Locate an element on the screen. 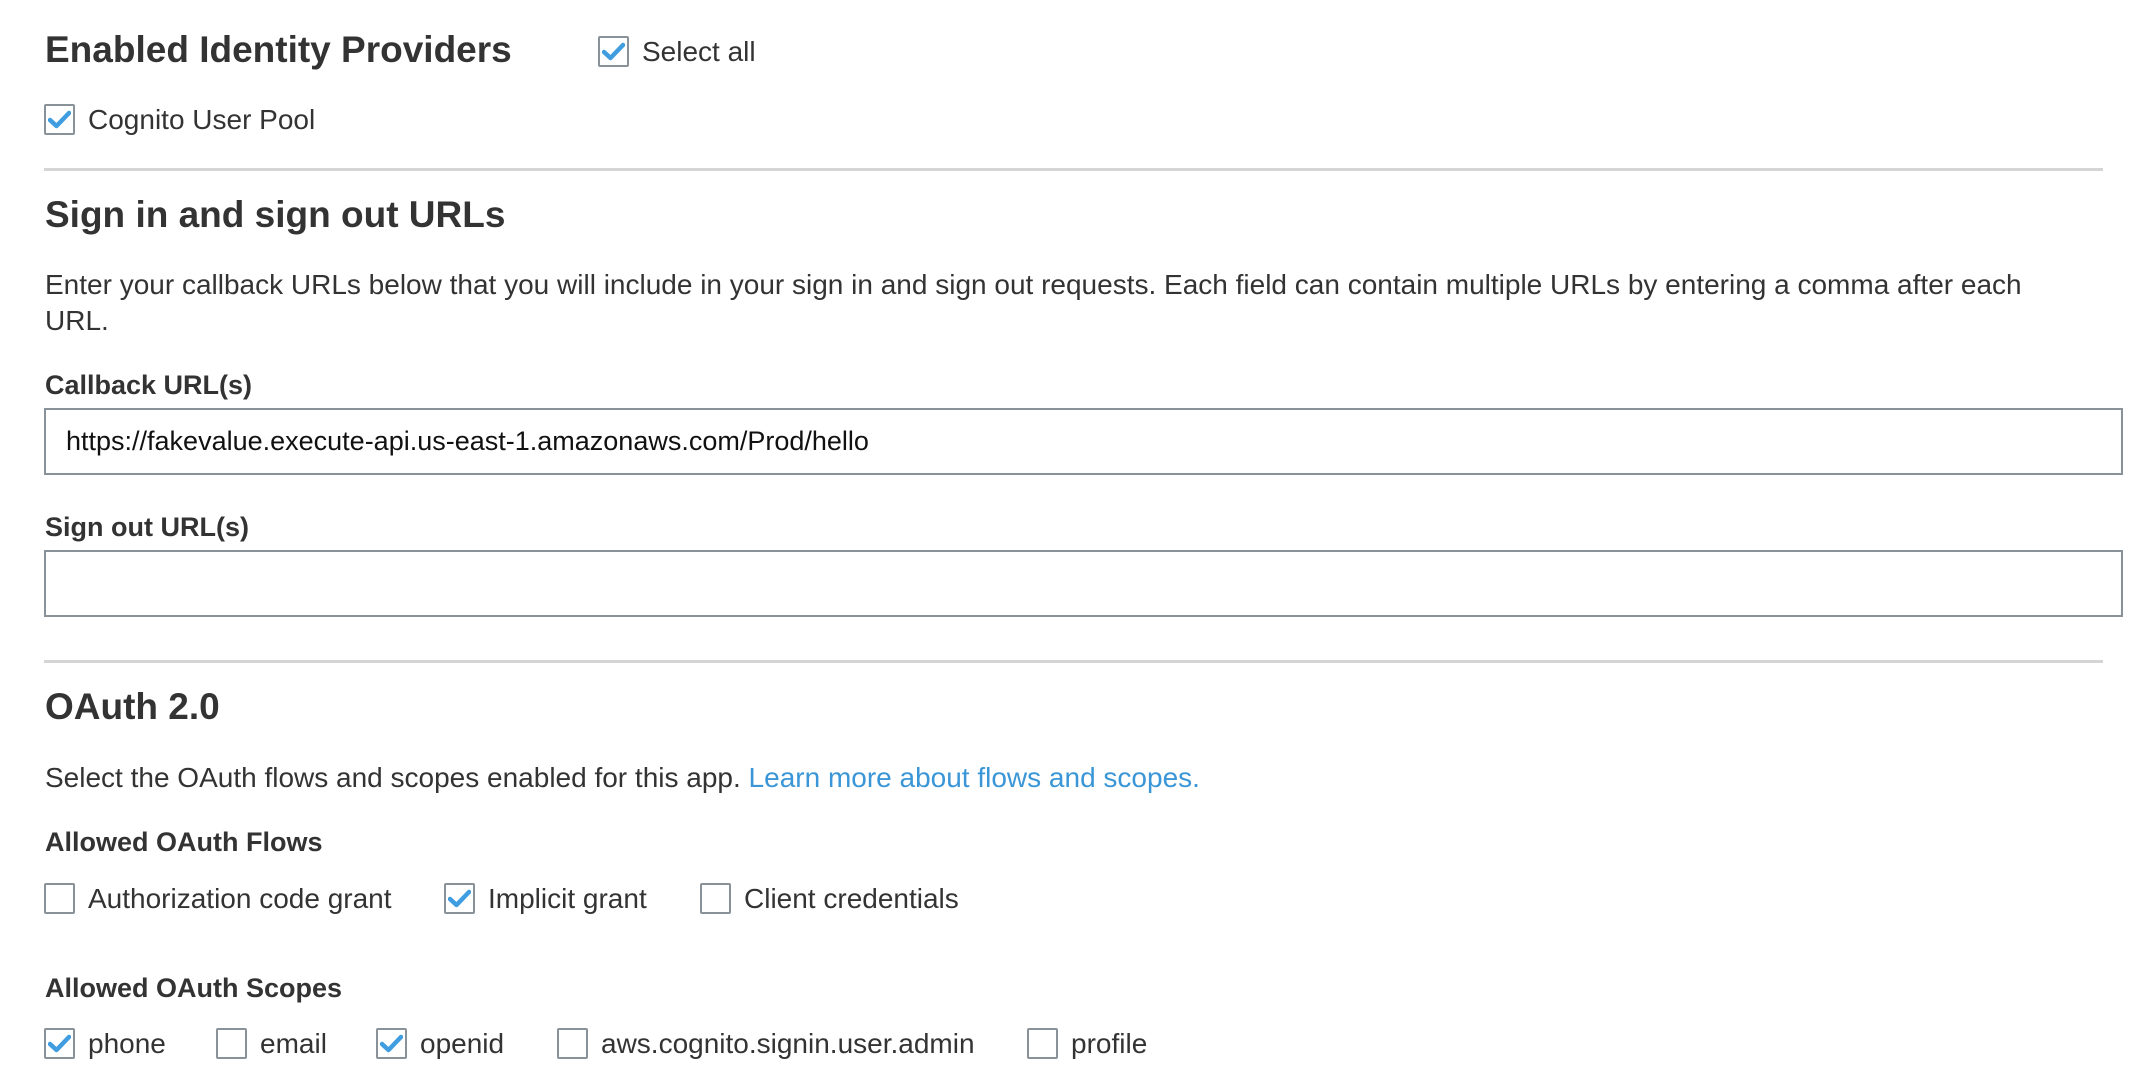 This screenshot has height=1088, width=2154. scope-checkbox-profile: profile is located at coordinates (1087, 1043).